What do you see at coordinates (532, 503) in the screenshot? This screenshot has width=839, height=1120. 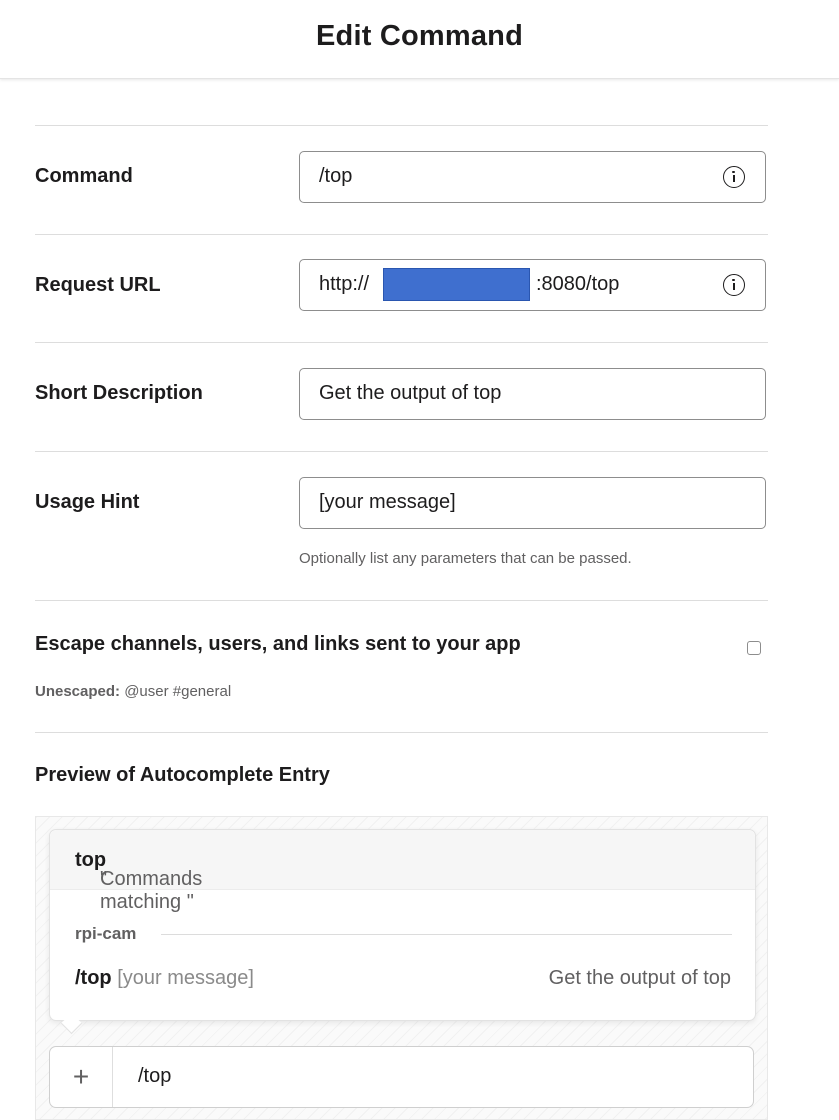 I see `usage-hint-field: [your message]` at bounding box center [532, 503].